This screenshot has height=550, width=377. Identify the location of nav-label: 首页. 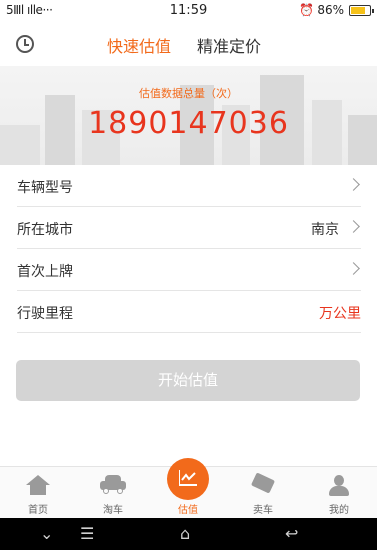
(38, 510).